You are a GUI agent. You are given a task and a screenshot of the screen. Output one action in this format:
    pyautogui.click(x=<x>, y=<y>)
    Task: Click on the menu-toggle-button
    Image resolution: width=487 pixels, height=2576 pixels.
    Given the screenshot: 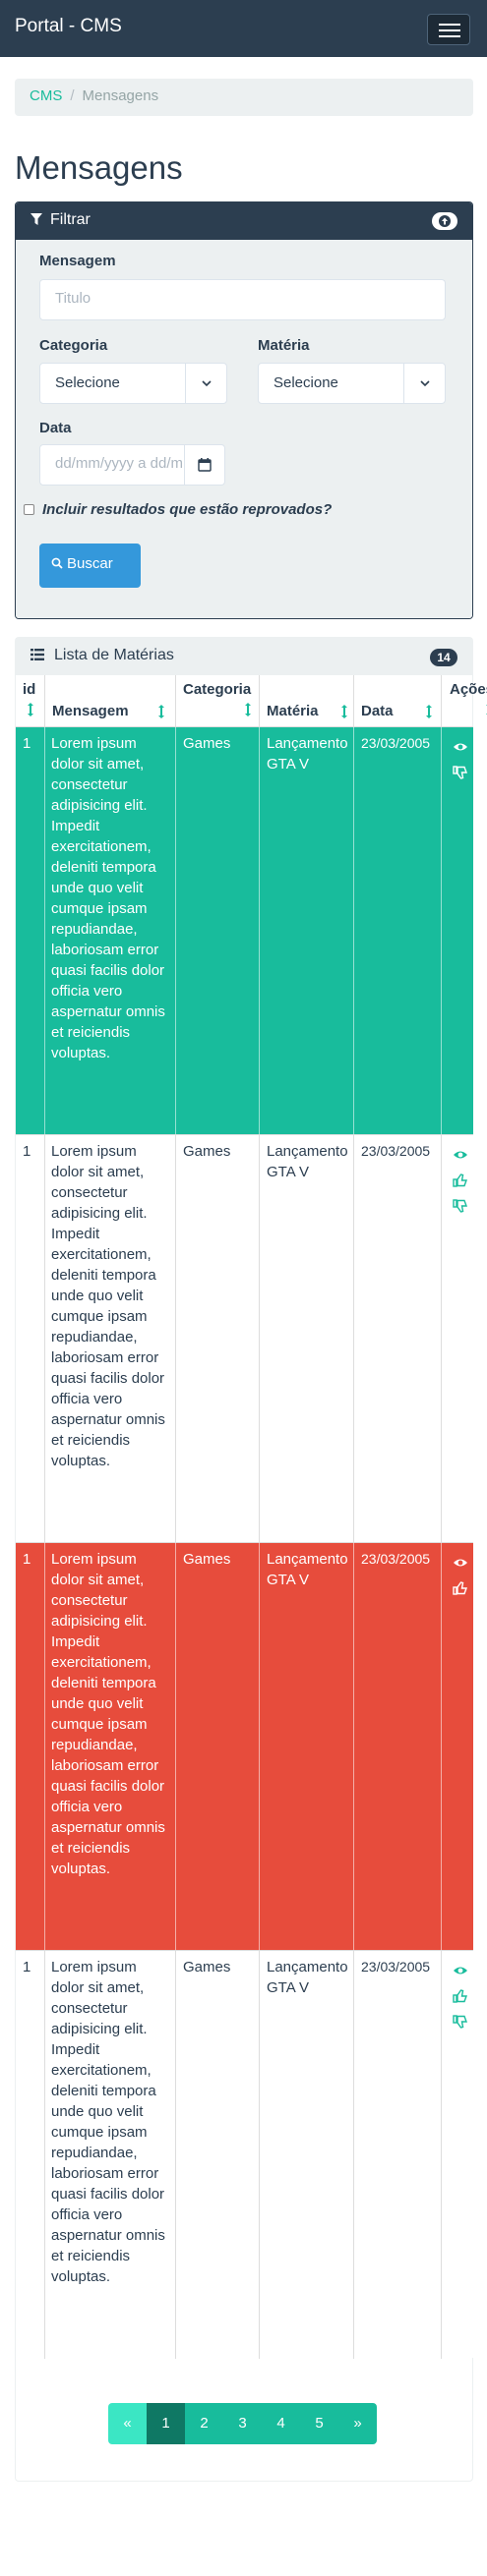 What is the action you would take?
    pyautogui.click(x=448, y=30)
    